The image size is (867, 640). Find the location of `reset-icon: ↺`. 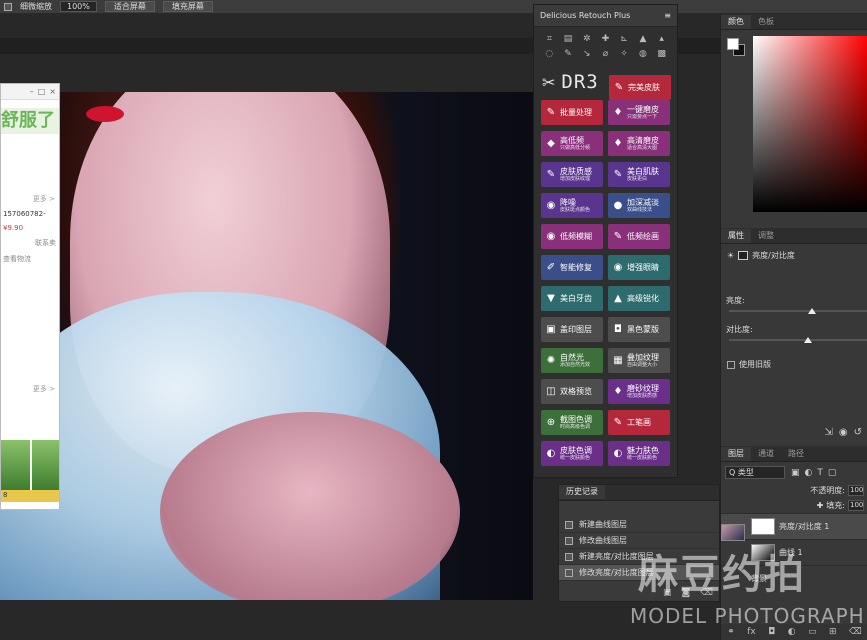

reset-icon: ↺ is located at coordinates (858, 432).